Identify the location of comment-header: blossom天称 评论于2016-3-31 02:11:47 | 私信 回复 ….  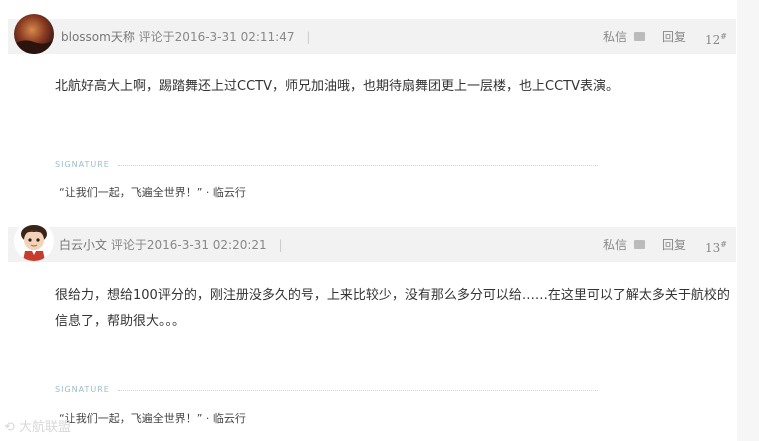
(372, 36).